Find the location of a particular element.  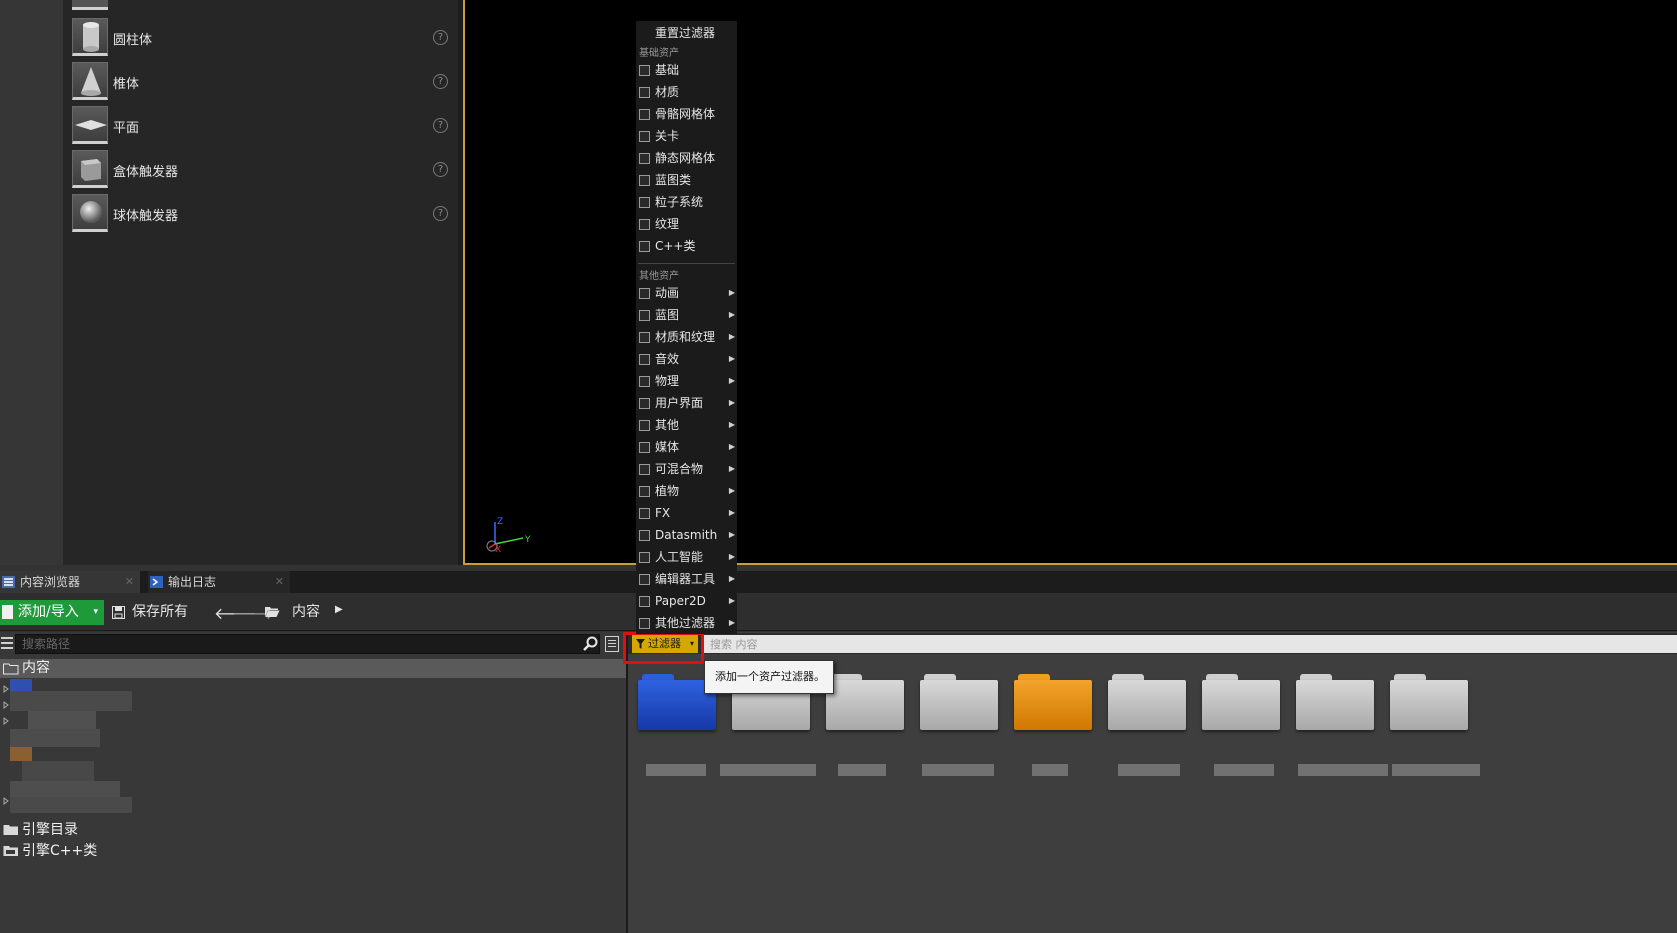

save-all-button: 保存所有 is located at coordinates (150, 612).